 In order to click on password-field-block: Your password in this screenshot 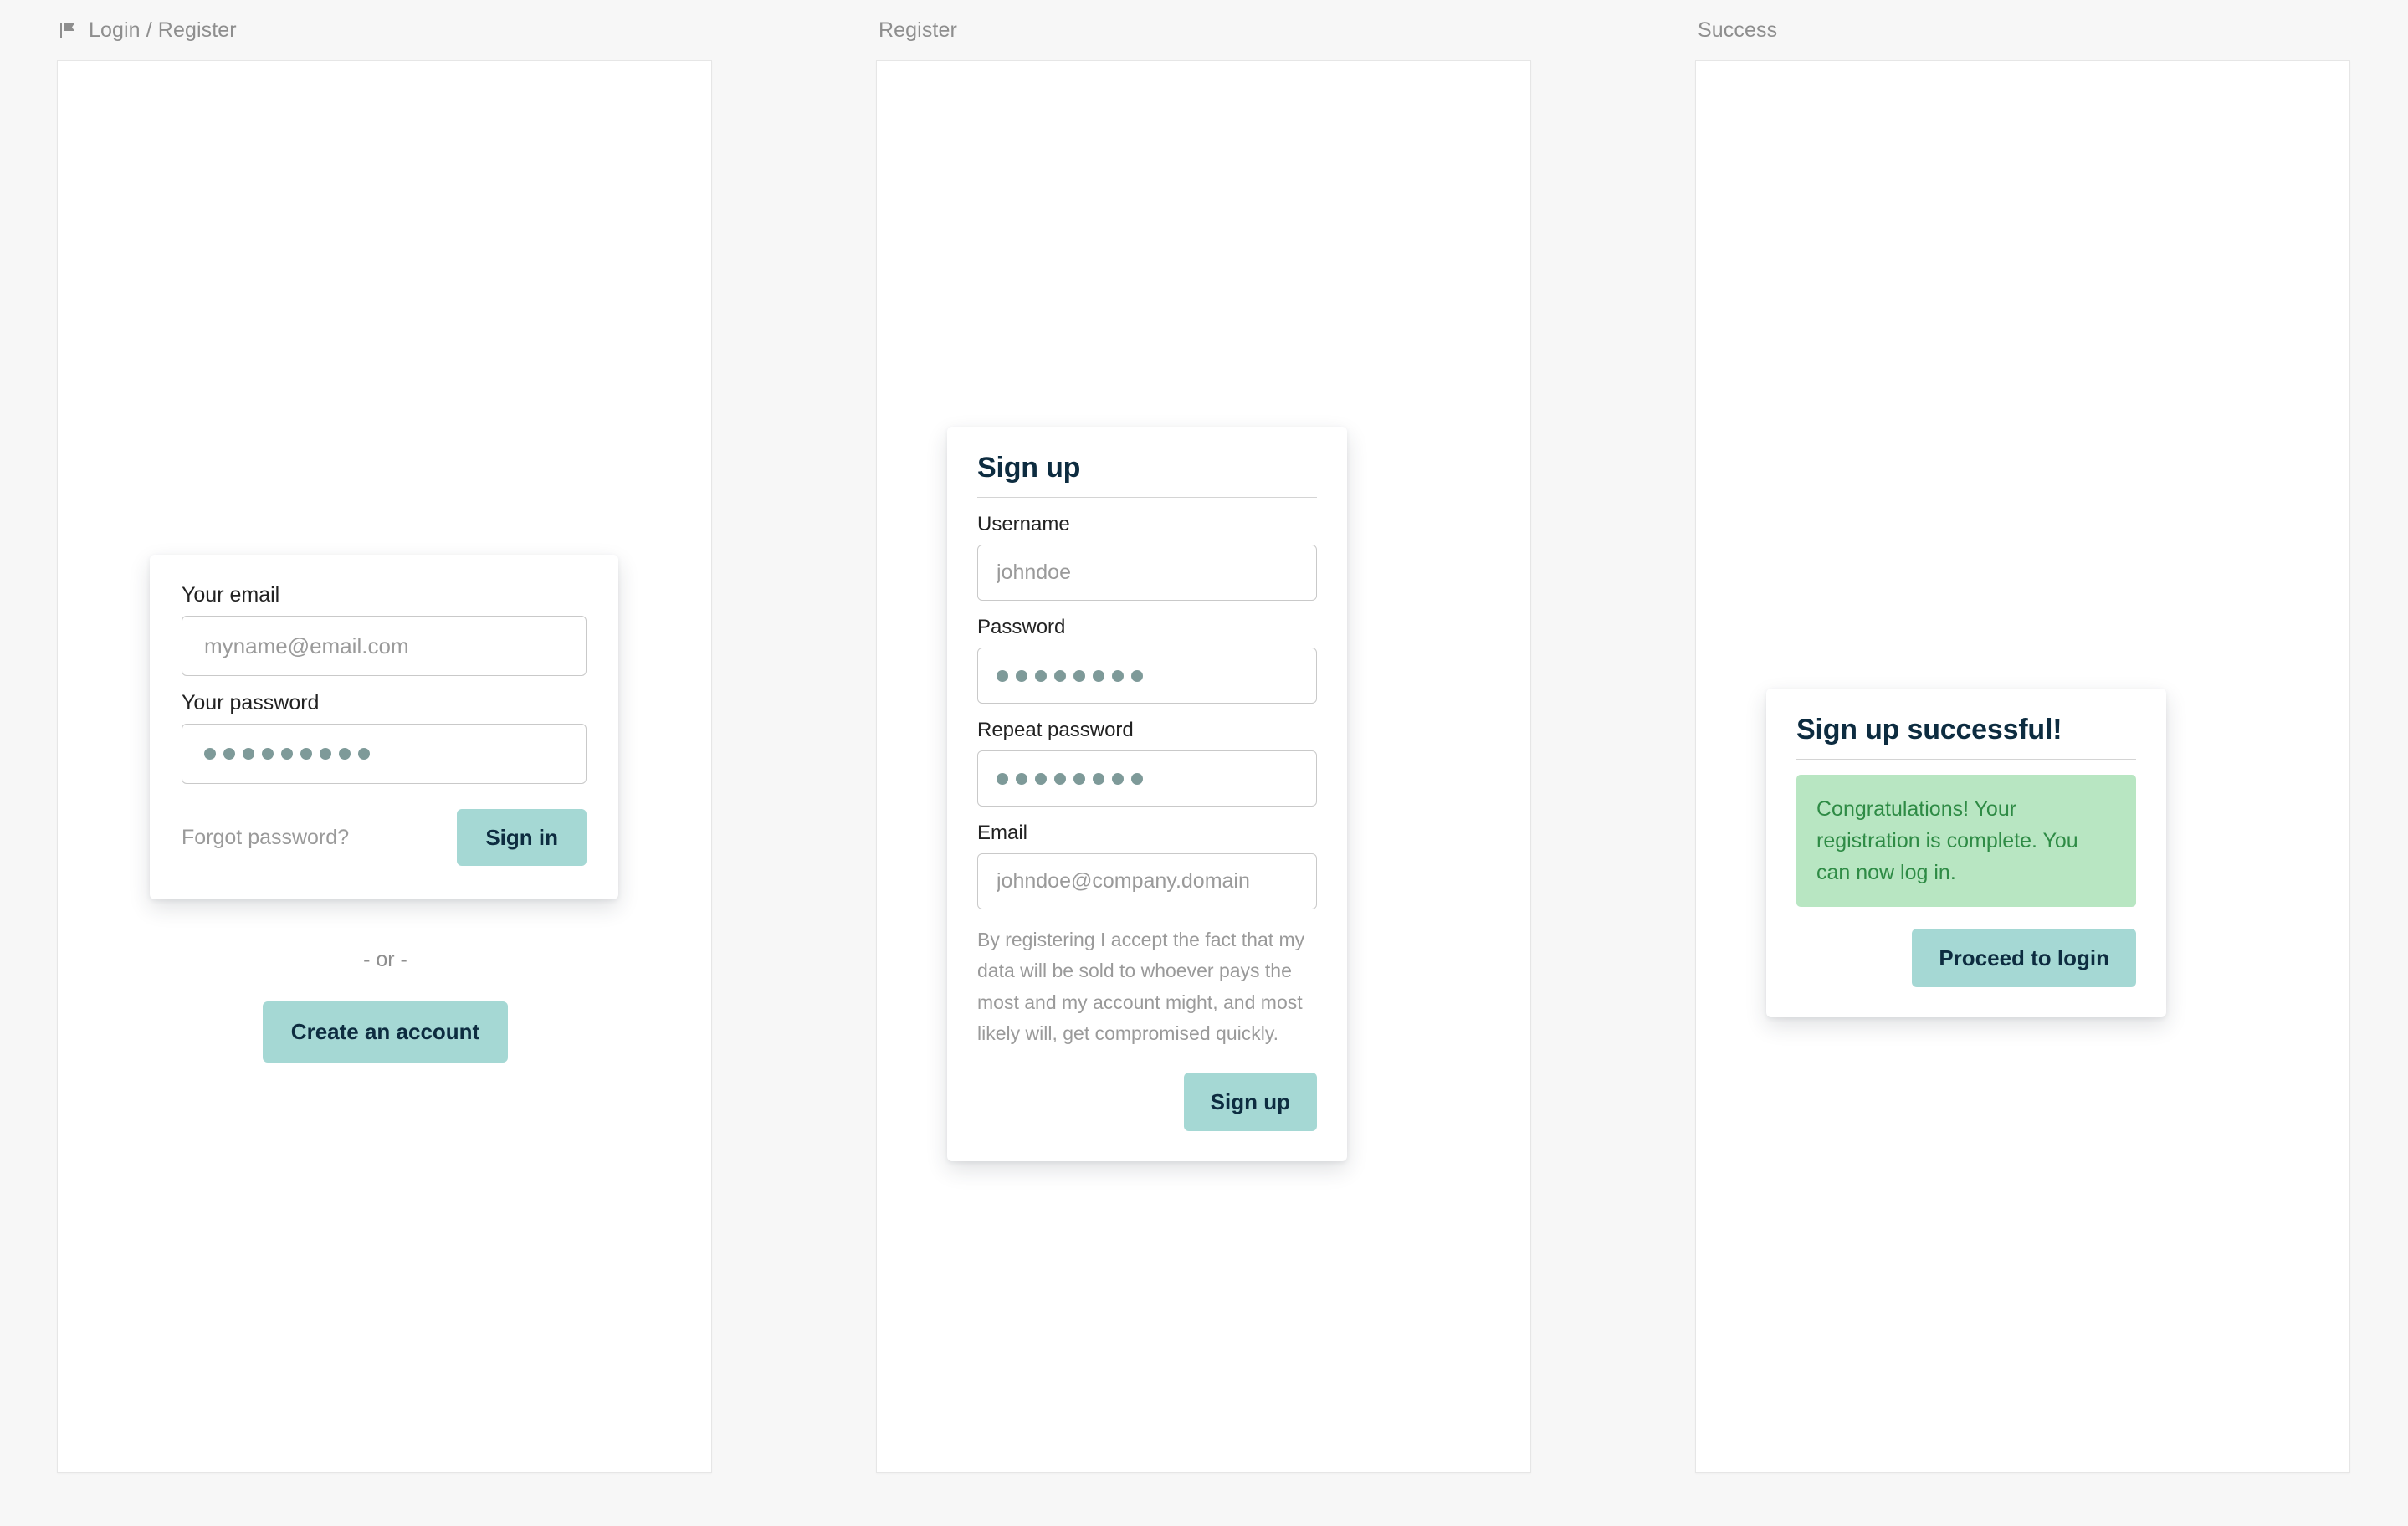, I will do `click(384, 737)`.